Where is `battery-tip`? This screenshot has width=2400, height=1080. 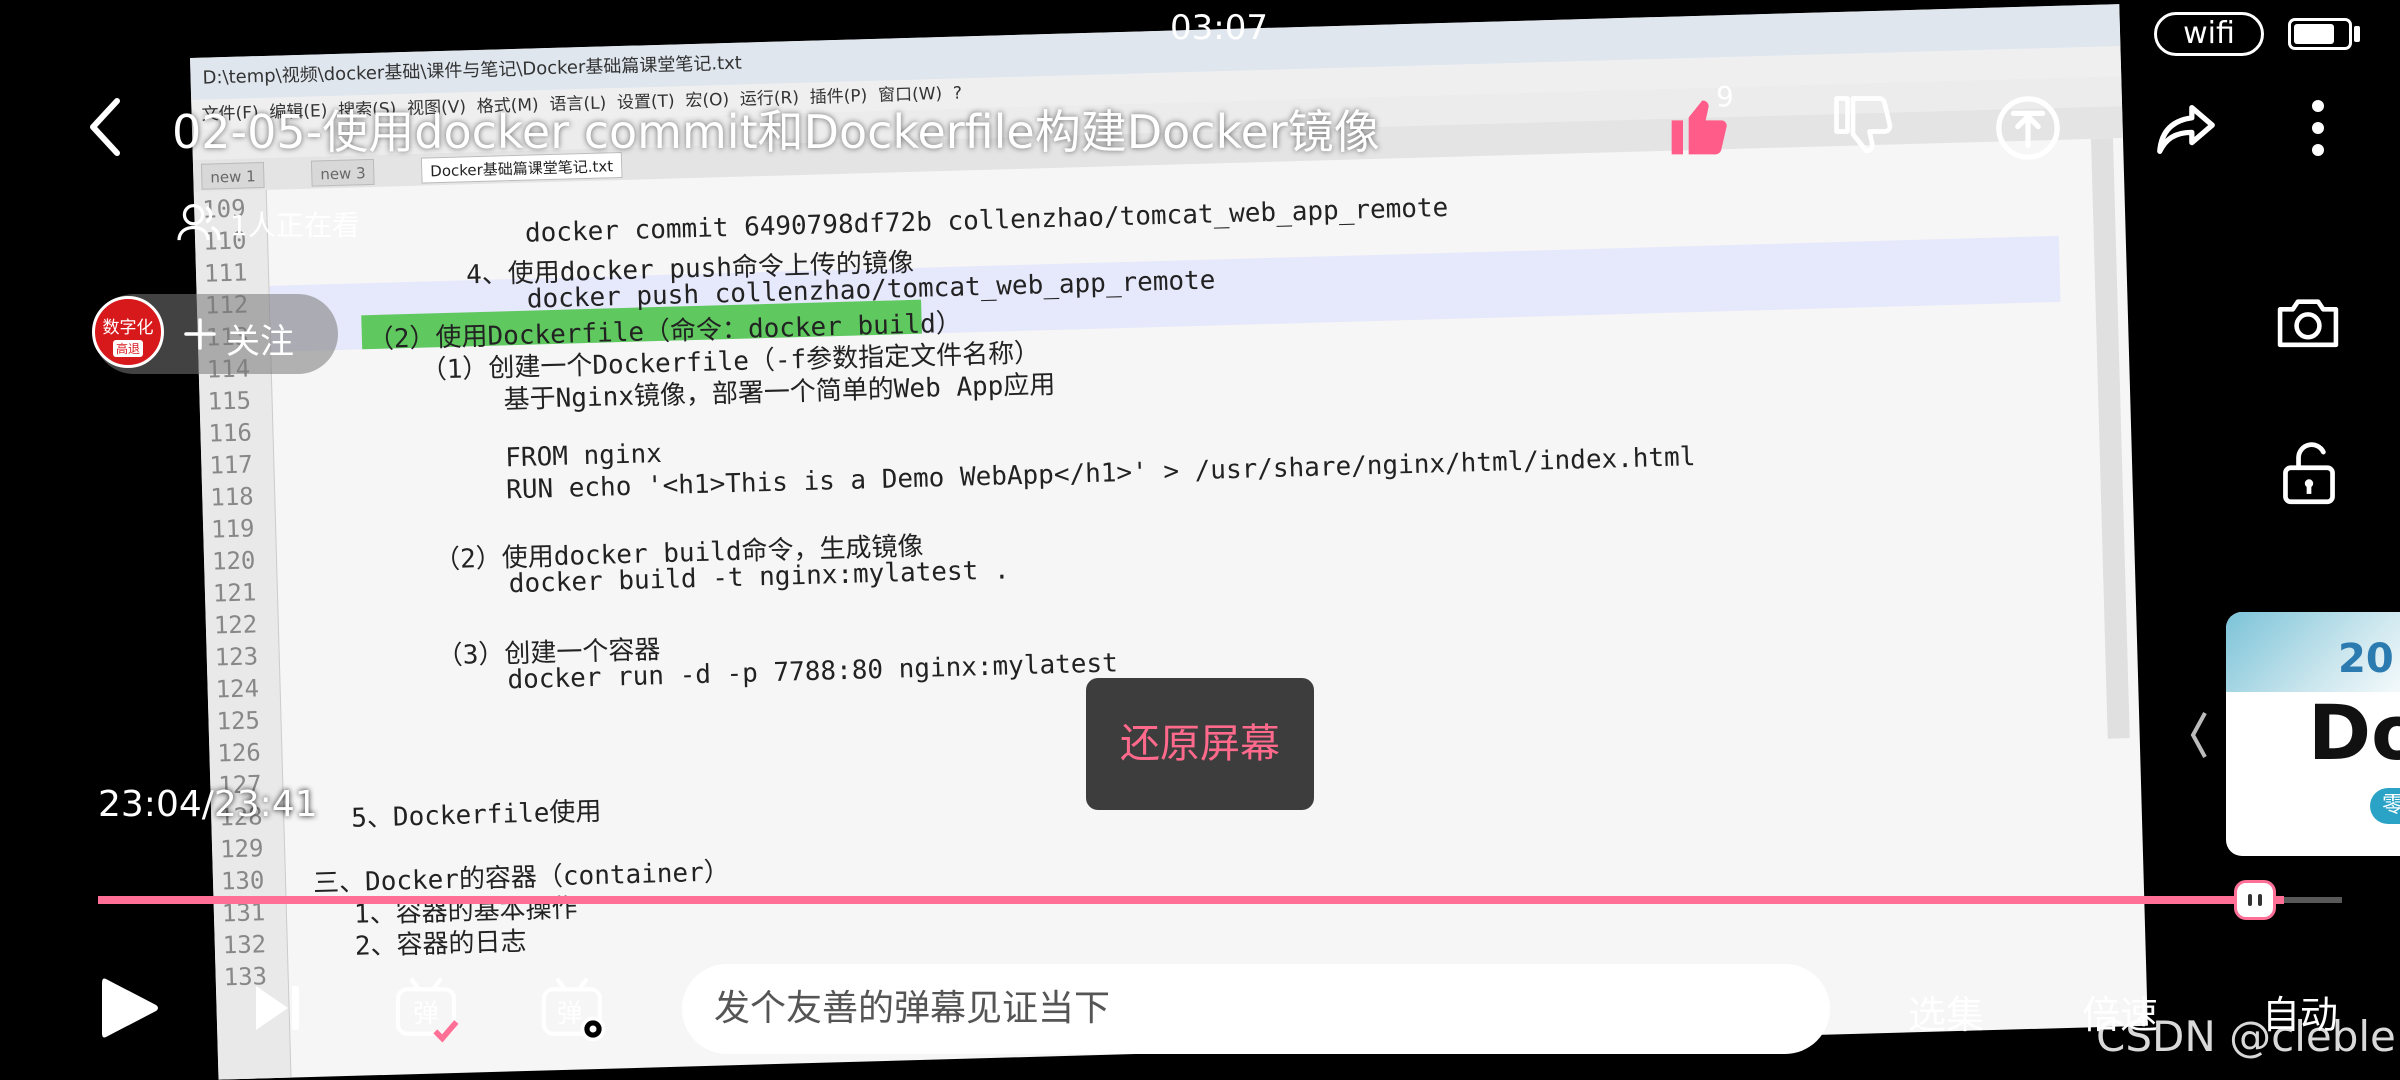
battery-tip is located at coordinates (2357, 34).